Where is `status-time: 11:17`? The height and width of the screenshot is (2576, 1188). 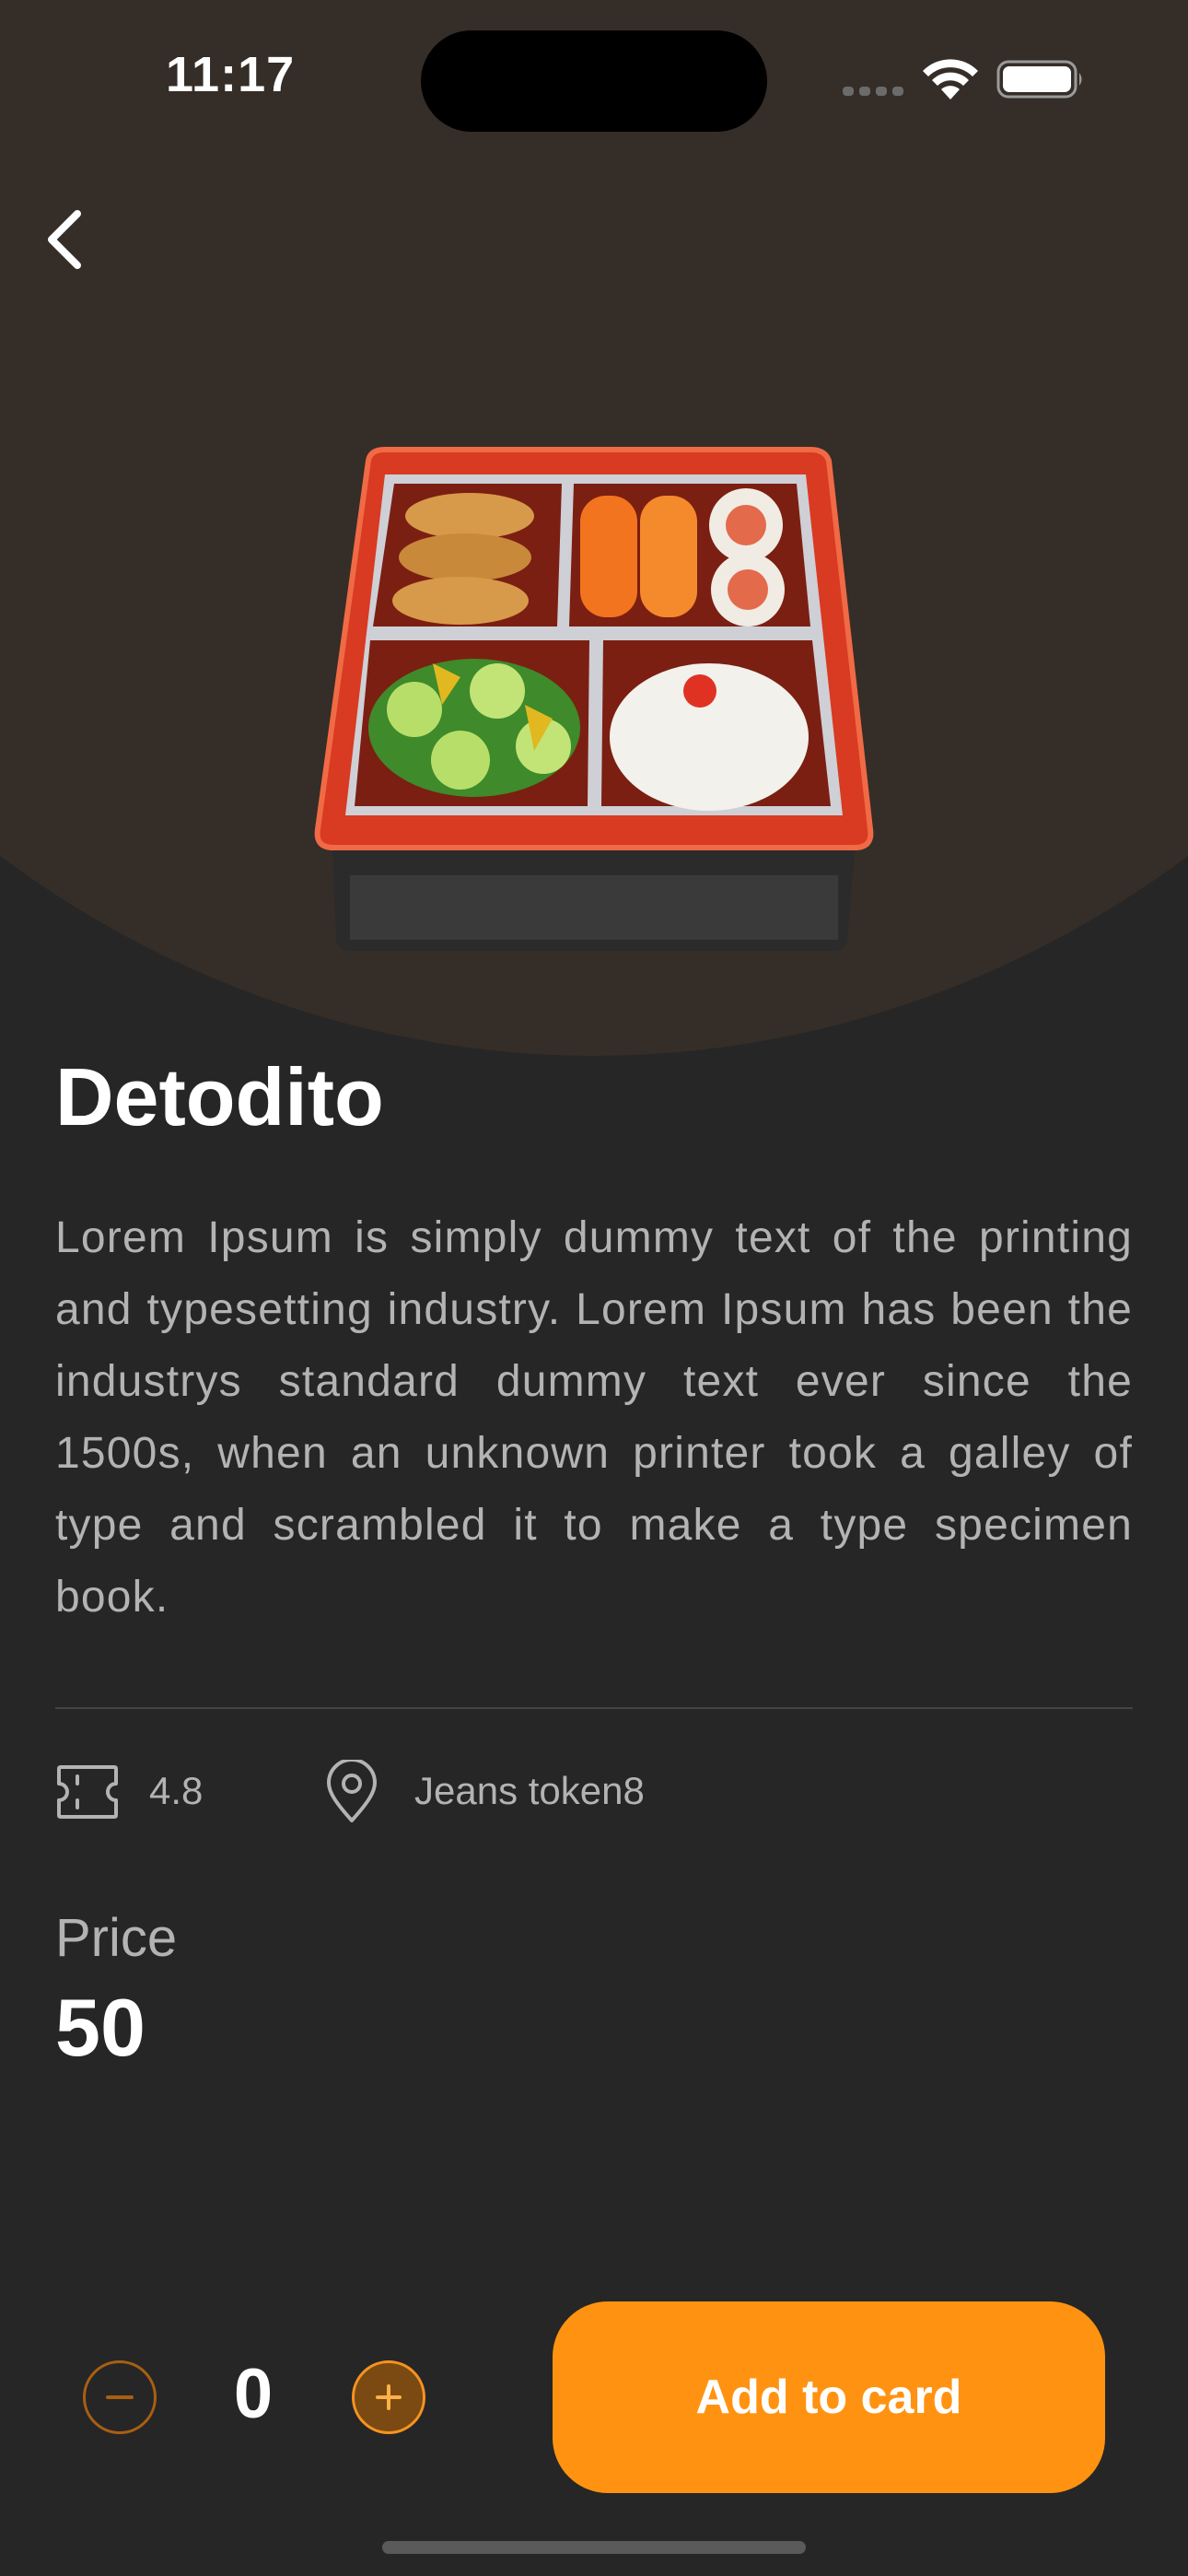 status-time: 11:17 is located at coordinates (231, 74).